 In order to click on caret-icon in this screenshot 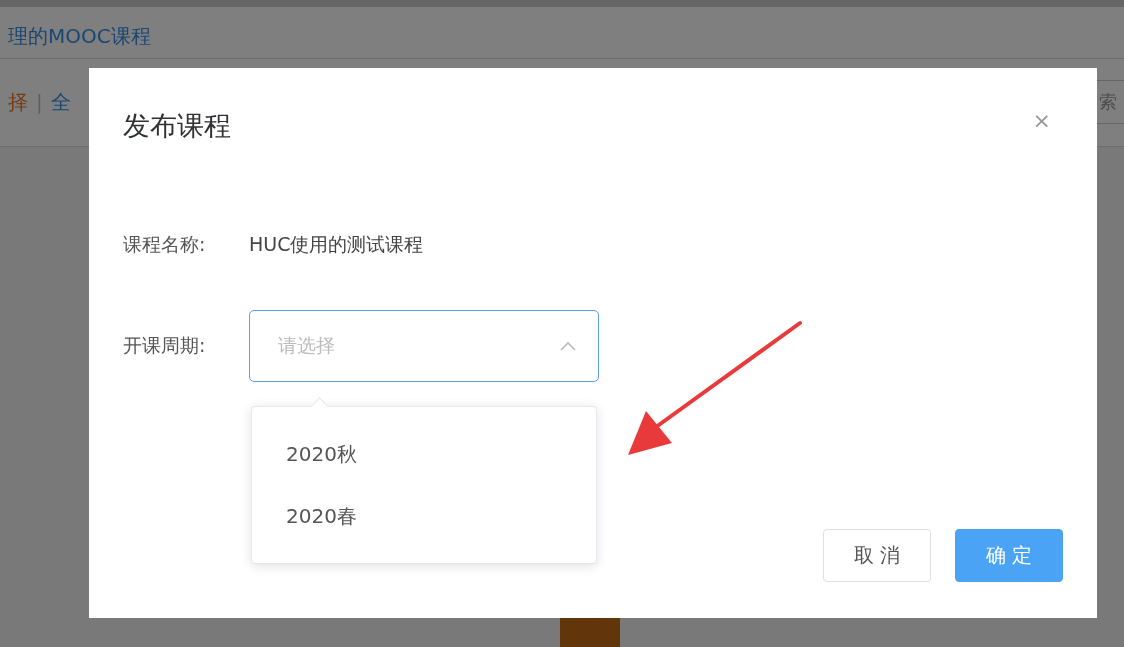, I will do `click(568, 346)`.